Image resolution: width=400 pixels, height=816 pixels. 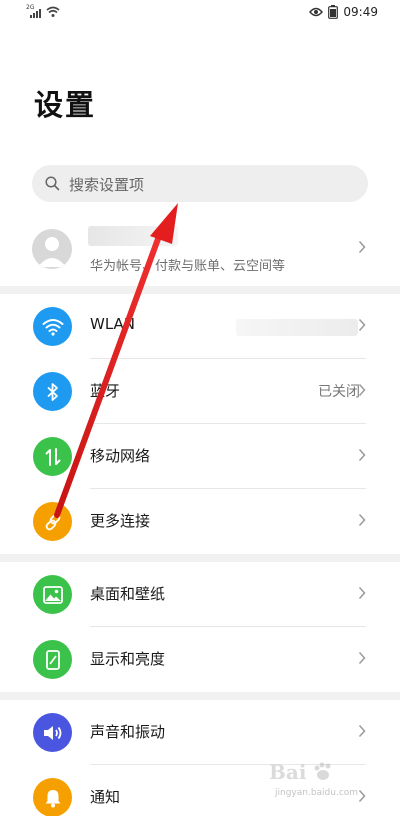 What do you see at coordinates (320, 782) in the screenshot?
I see `baidu-jingyan-watermark: Bai jingyan.baidu.com` at bounding box center [320, 782].